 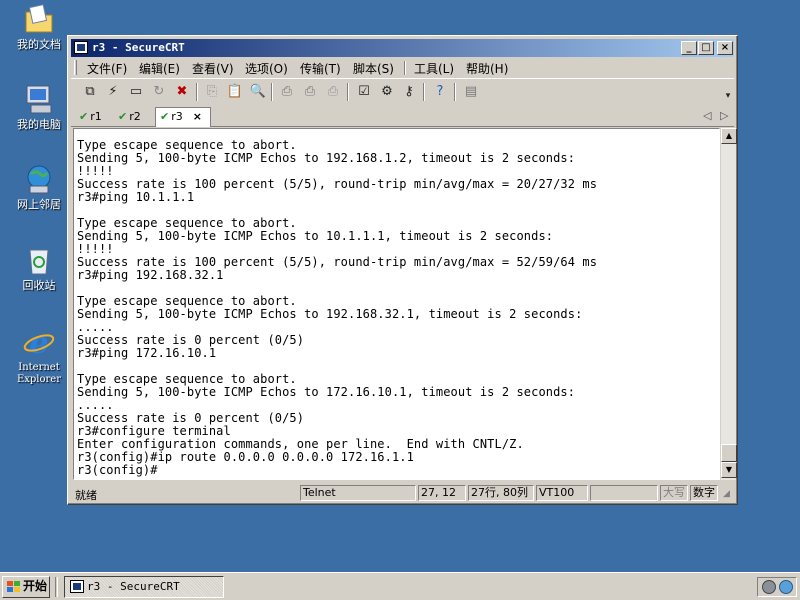 What do you see at coordinates (90, 92) in the screenshot?
I see `connect-icon: ⧉` at bounding box center [90, 92].